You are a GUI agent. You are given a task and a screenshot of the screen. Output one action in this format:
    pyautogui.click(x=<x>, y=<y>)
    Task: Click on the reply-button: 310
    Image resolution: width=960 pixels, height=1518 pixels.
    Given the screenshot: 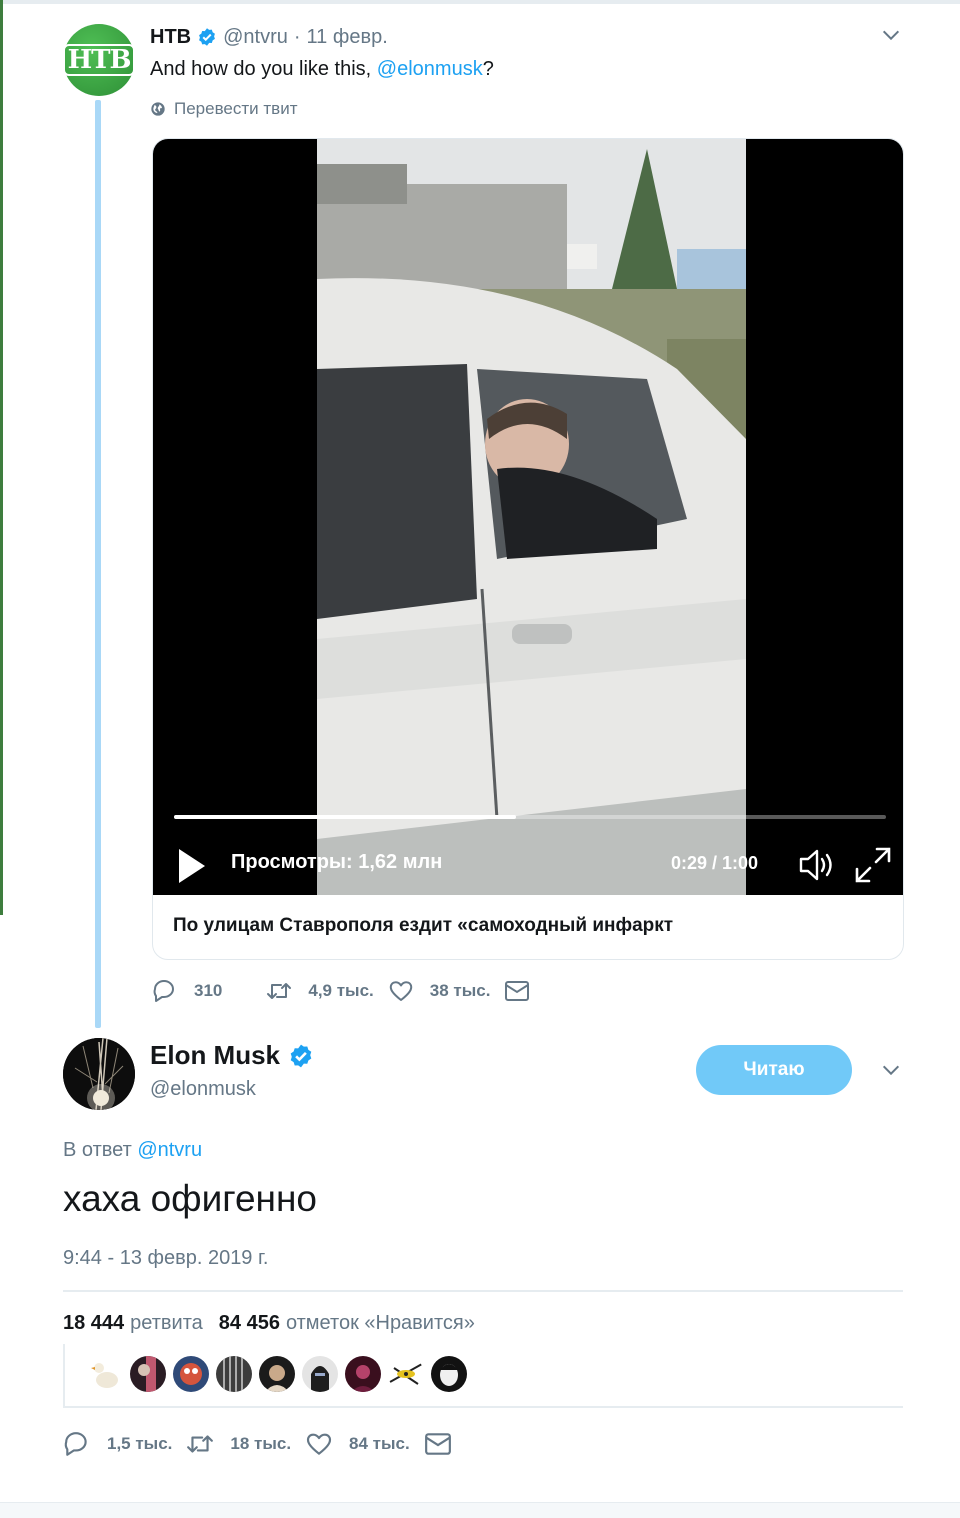 What is the action you would take?
    pyautogui.click(x=187, y=991)
    